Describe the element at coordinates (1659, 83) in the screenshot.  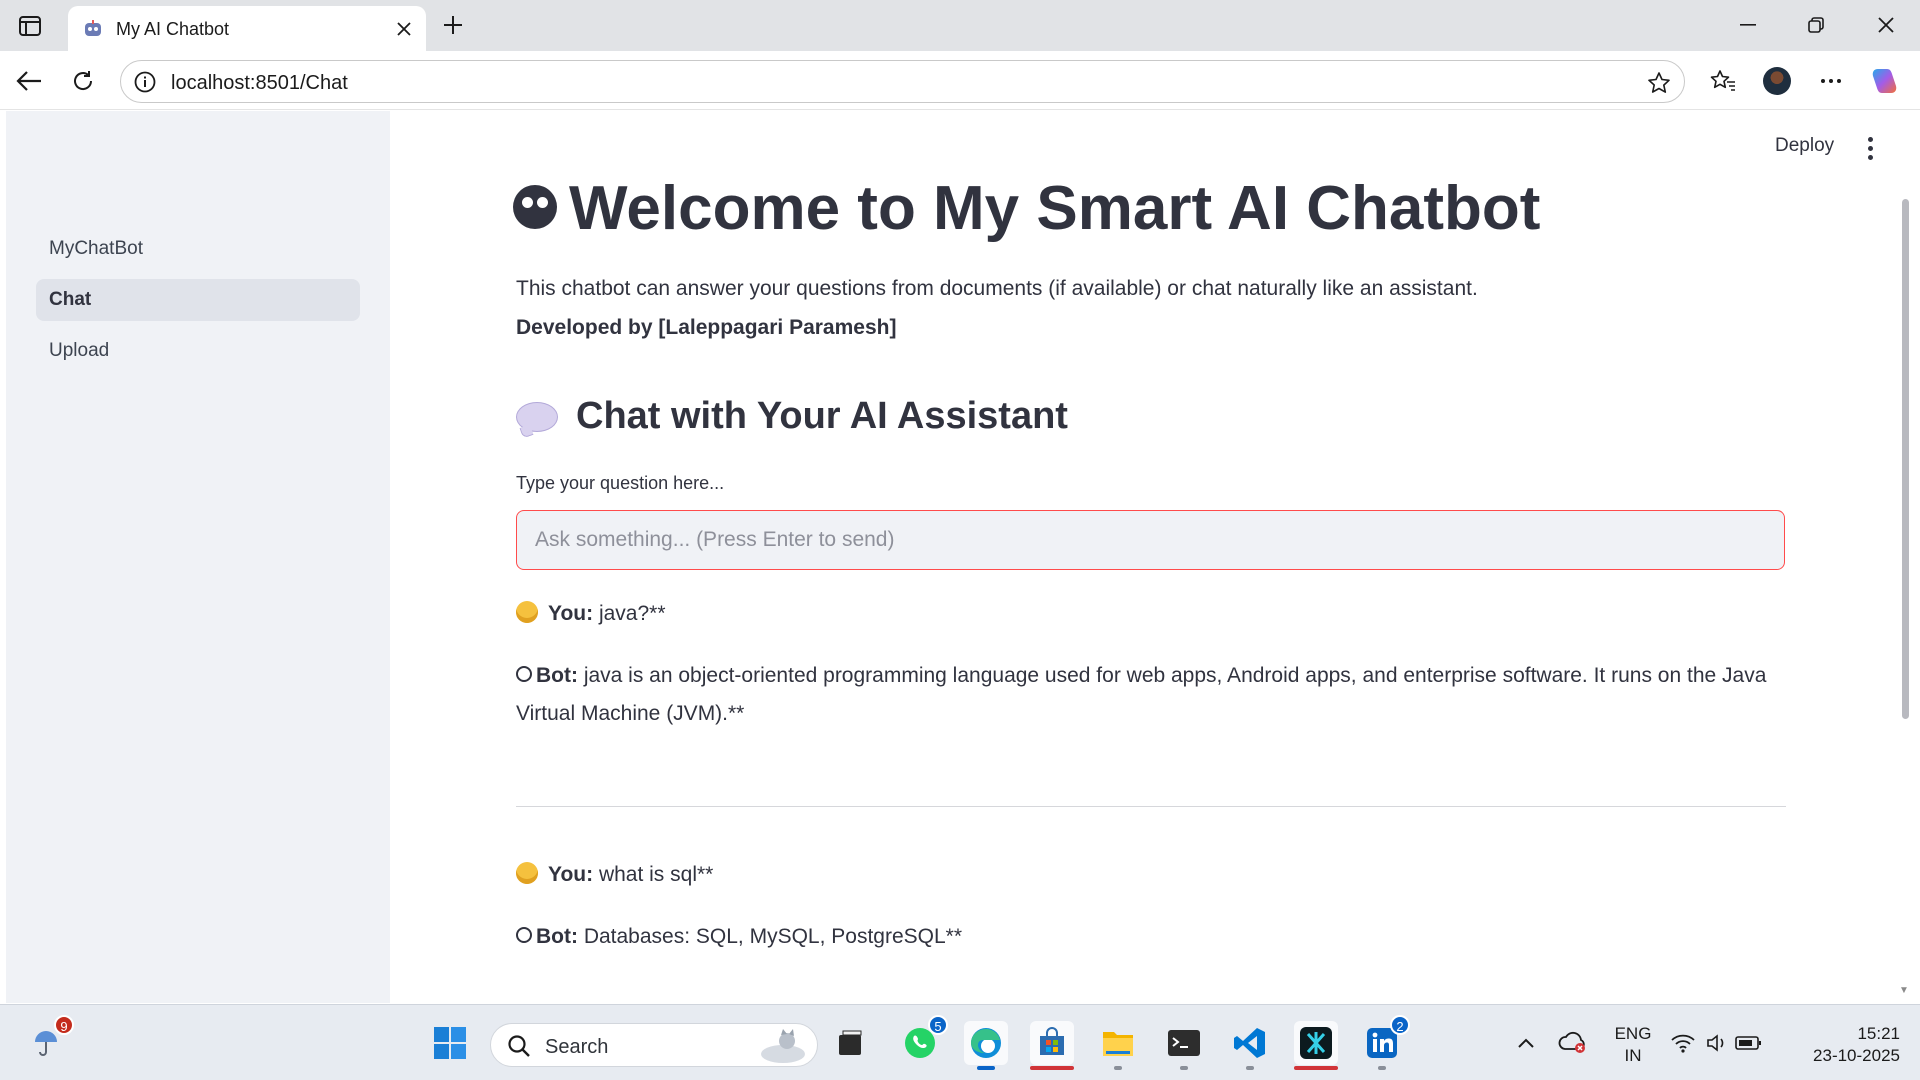
I see `favorite-star-icon` at that location.